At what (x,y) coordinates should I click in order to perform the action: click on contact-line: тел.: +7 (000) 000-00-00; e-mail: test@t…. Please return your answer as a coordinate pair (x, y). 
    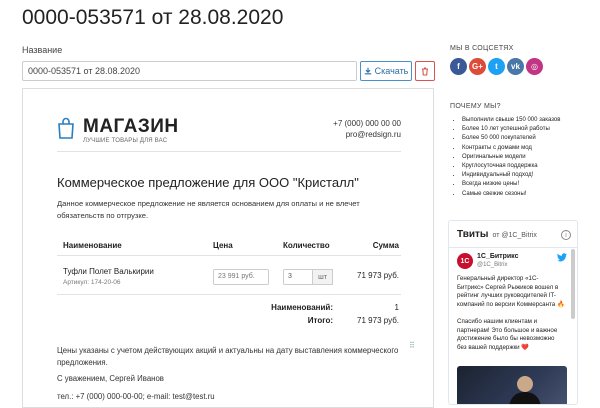
    Looking at the image, I should click on (136, 396).